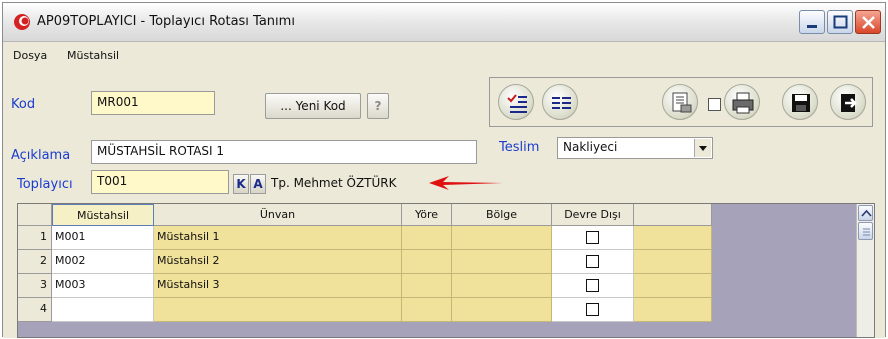  What do you see at coordinates (278, 238) in the screenshot?
I see `cell-unvan: Müstahsil 1` at bounding box center [278, 238].